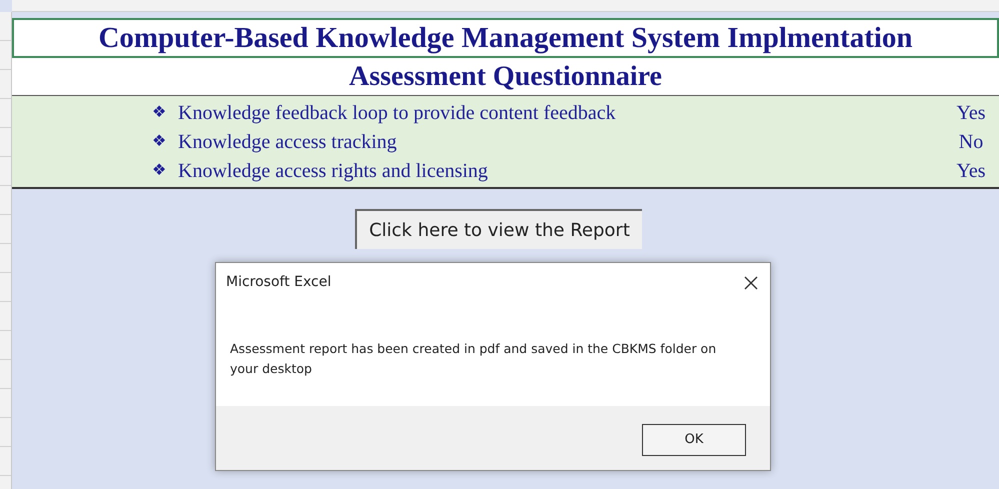 This screenshot has width=999, height=489. What do you see at coordinates (694, 440) in the screenshot?
I see `ok-button: OK` at bounding box center [694, 440].